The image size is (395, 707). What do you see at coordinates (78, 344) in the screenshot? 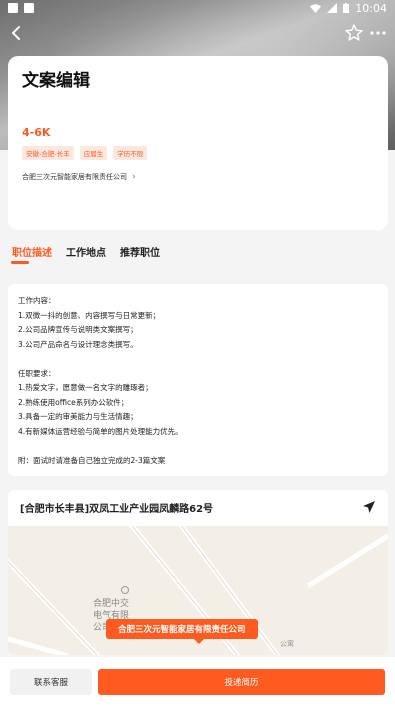
I see `desc-line: 3.公司产品命名与设计理念类撰写。` at bounding box center [78, 344].